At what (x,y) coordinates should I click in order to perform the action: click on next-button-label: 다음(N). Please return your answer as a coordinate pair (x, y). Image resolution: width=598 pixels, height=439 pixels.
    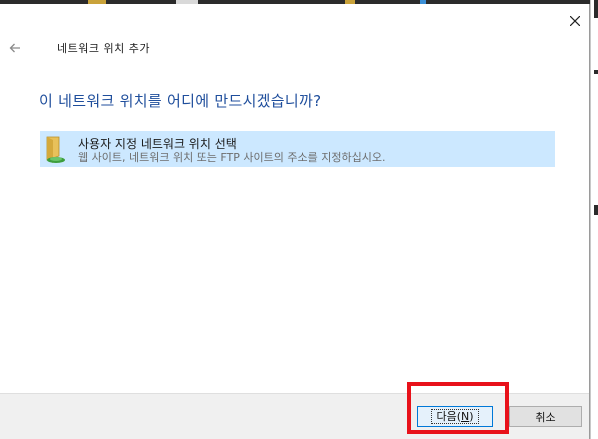
    Looking at the image, I should click on (455, 416).